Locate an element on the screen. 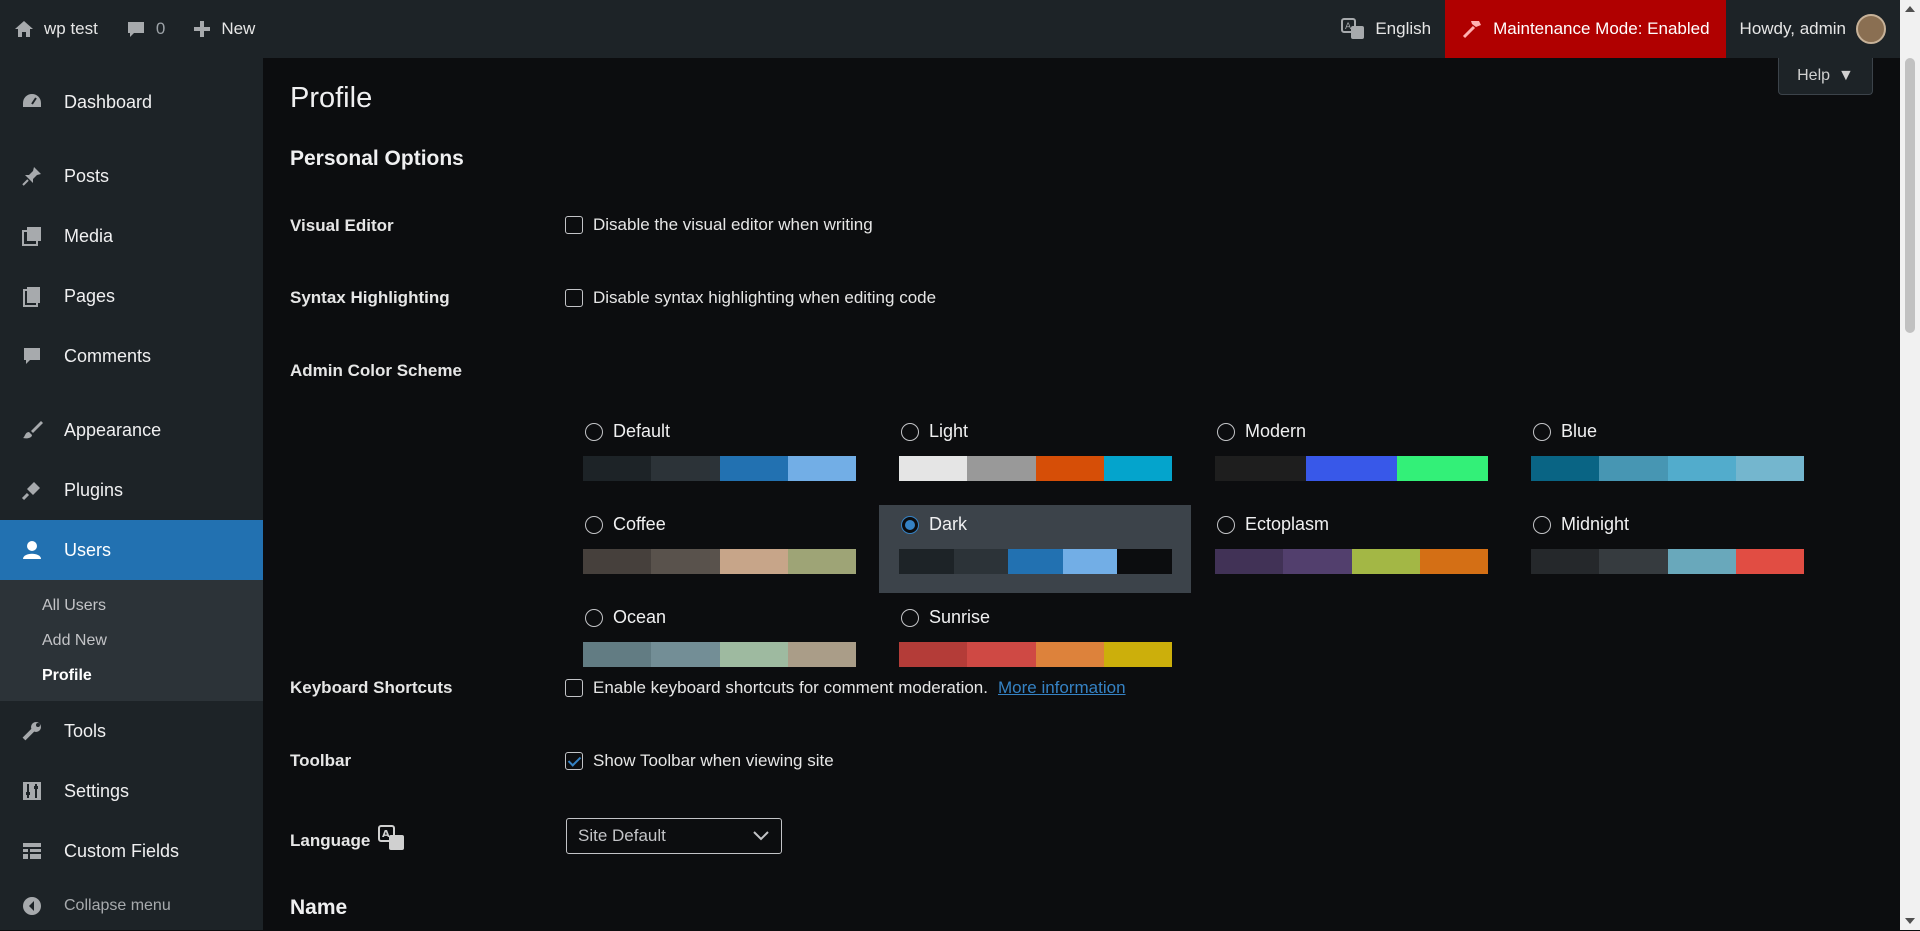  visual-editor-checkbox is located at coordinates (574, 225).